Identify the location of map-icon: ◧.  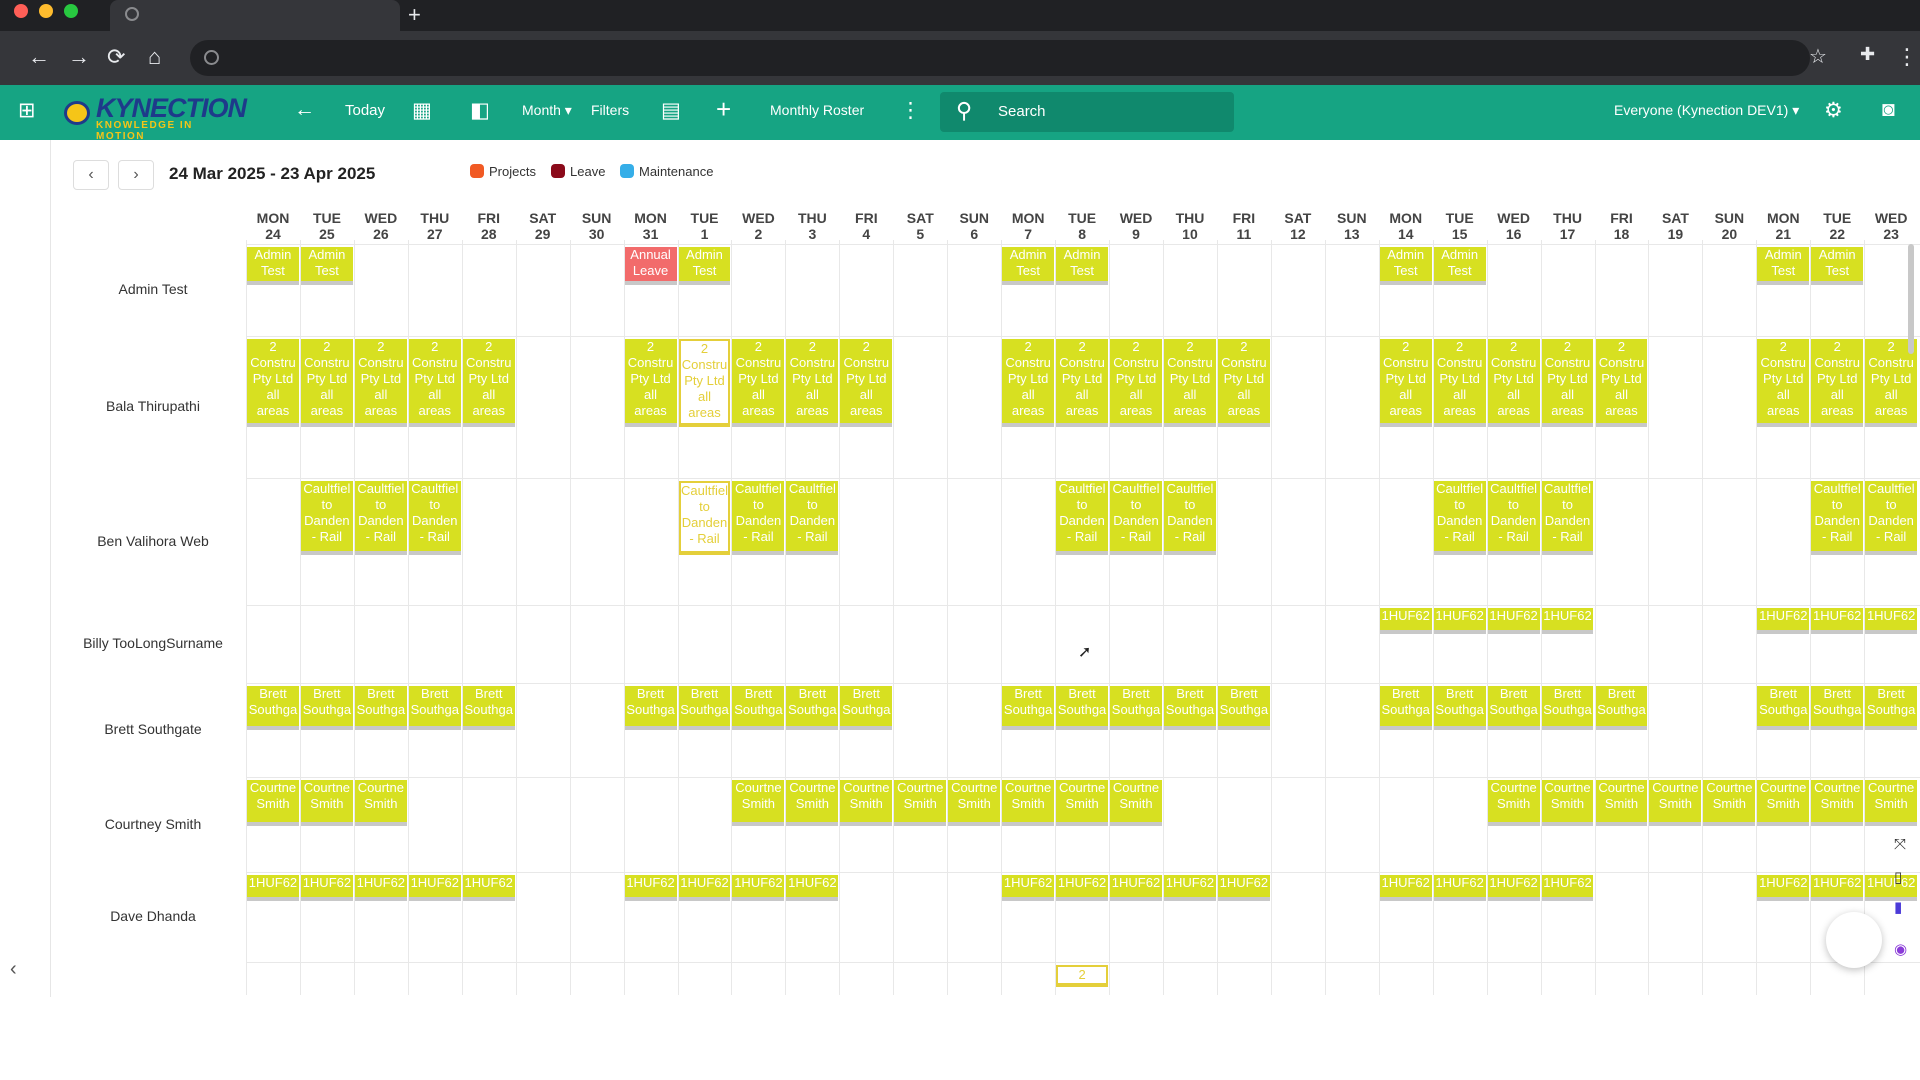
(480, 110).